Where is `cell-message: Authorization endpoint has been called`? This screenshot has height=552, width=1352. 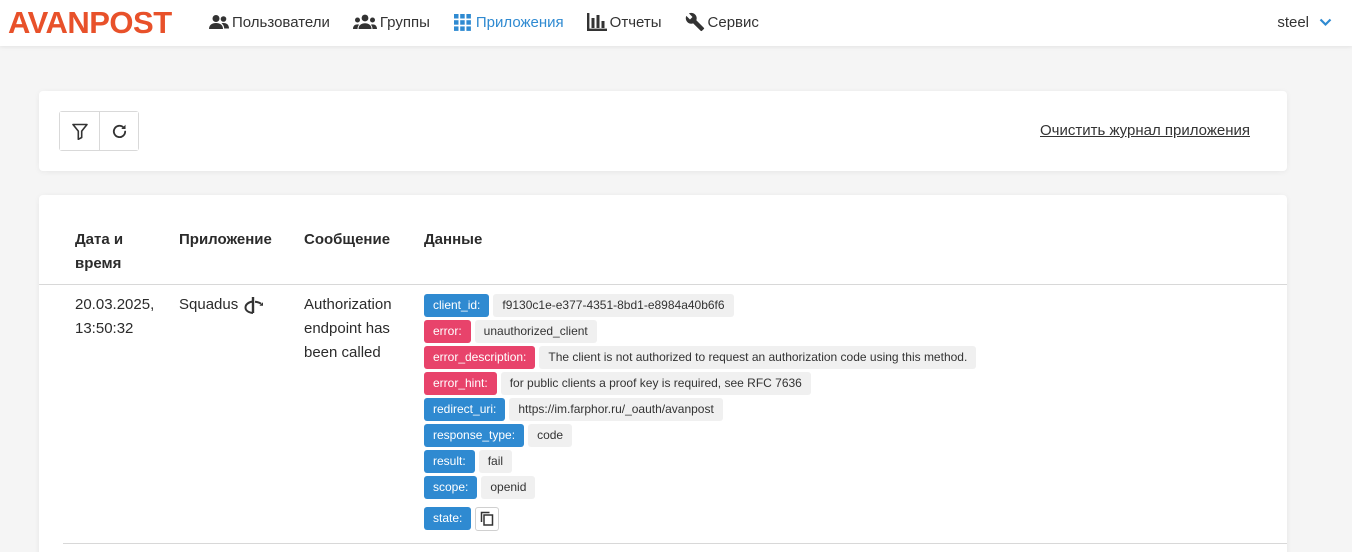
cell-message: Authorization endpoint has been called is located at coordinates (348, 329).